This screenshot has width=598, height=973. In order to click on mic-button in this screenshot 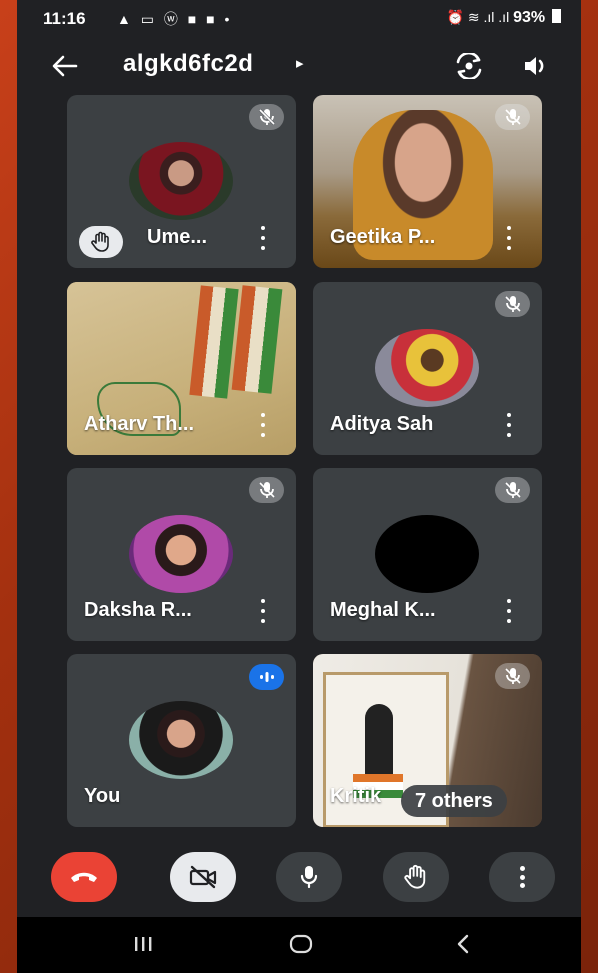, I will do `click(309, 877)`.